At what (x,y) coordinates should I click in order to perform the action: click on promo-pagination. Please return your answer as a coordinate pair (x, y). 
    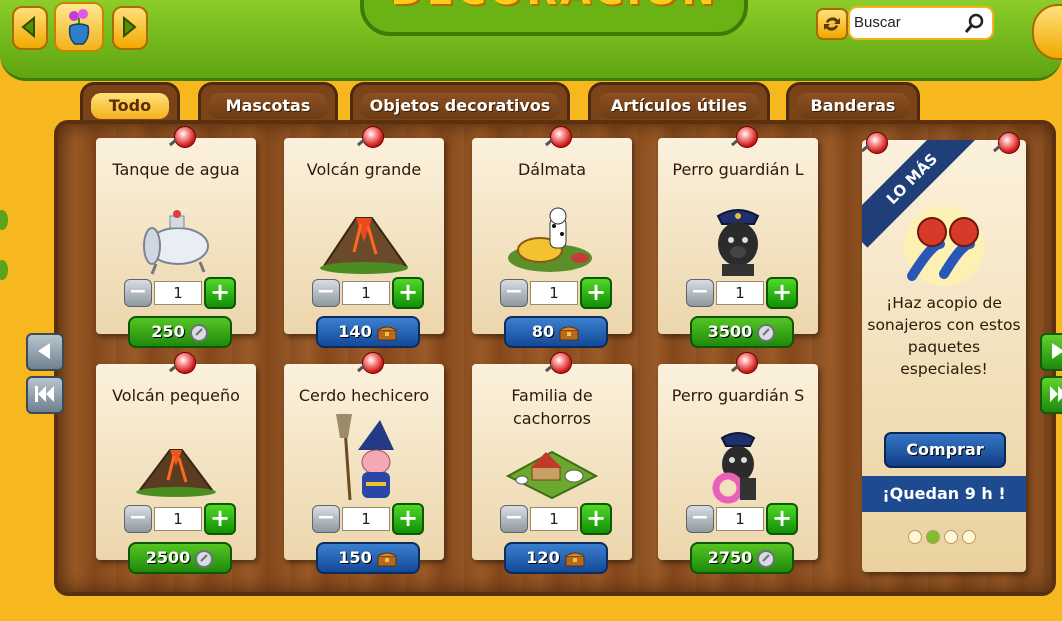
    Looking at the image, I should click on (948, 537).